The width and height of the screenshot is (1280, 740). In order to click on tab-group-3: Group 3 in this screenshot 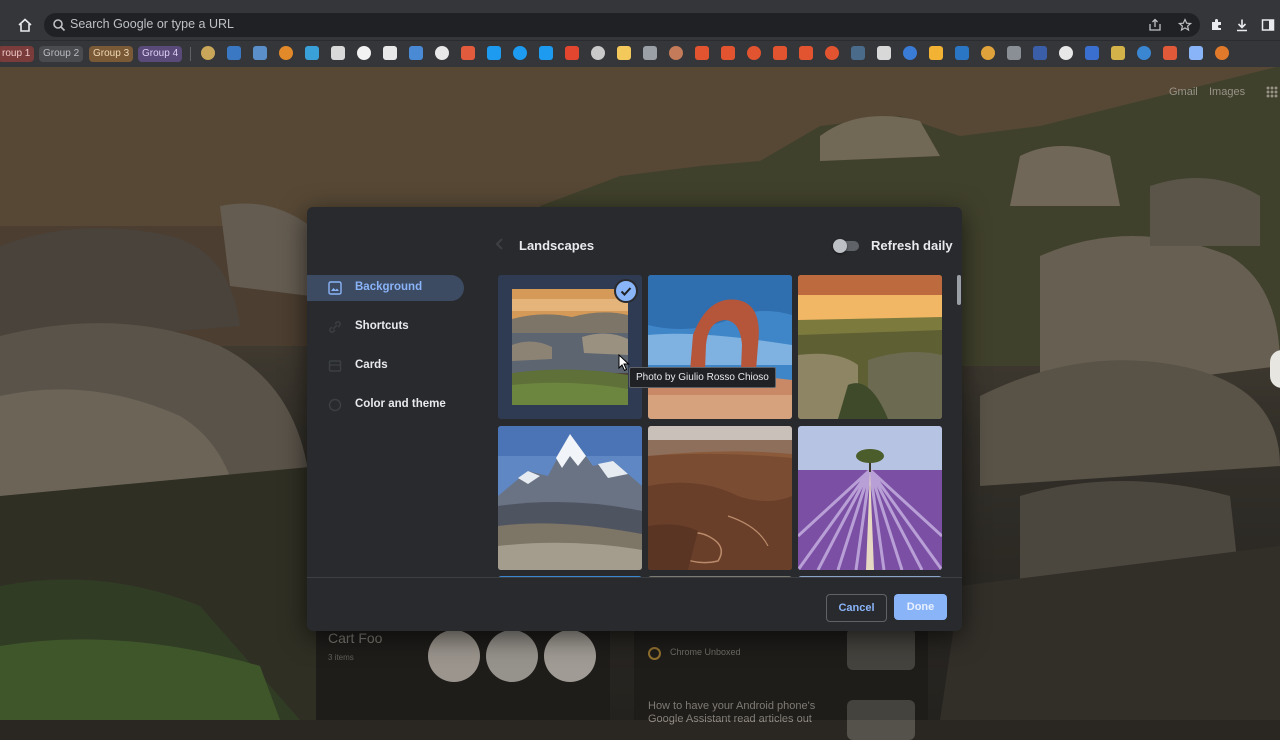, I will do `click(111, 54)`.